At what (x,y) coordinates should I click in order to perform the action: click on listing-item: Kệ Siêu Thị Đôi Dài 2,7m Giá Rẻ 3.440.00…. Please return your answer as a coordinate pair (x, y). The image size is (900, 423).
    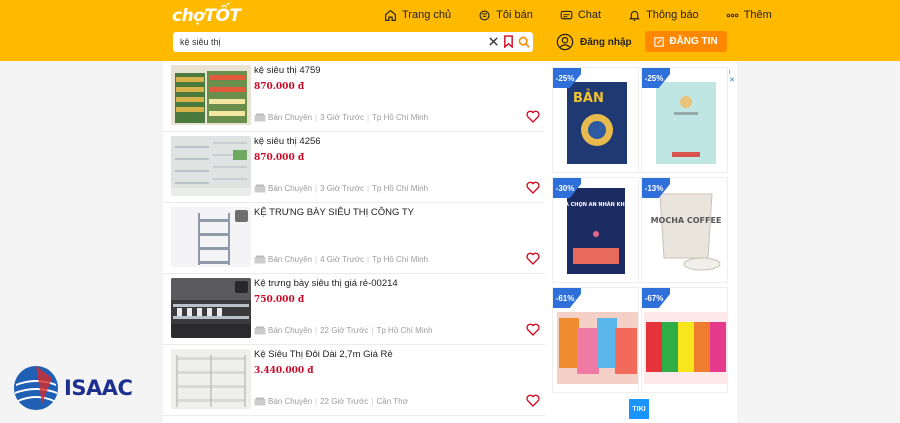
    Looking at the image, I should click on (354, 380).